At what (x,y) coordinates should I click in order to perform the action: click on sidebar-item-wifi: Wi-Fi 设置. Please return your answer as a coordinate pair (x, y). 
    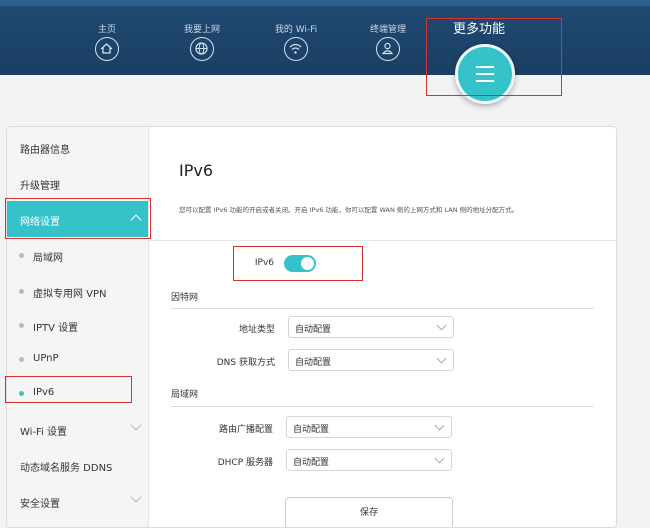
    Looking at the image, I should click on (77, 429).